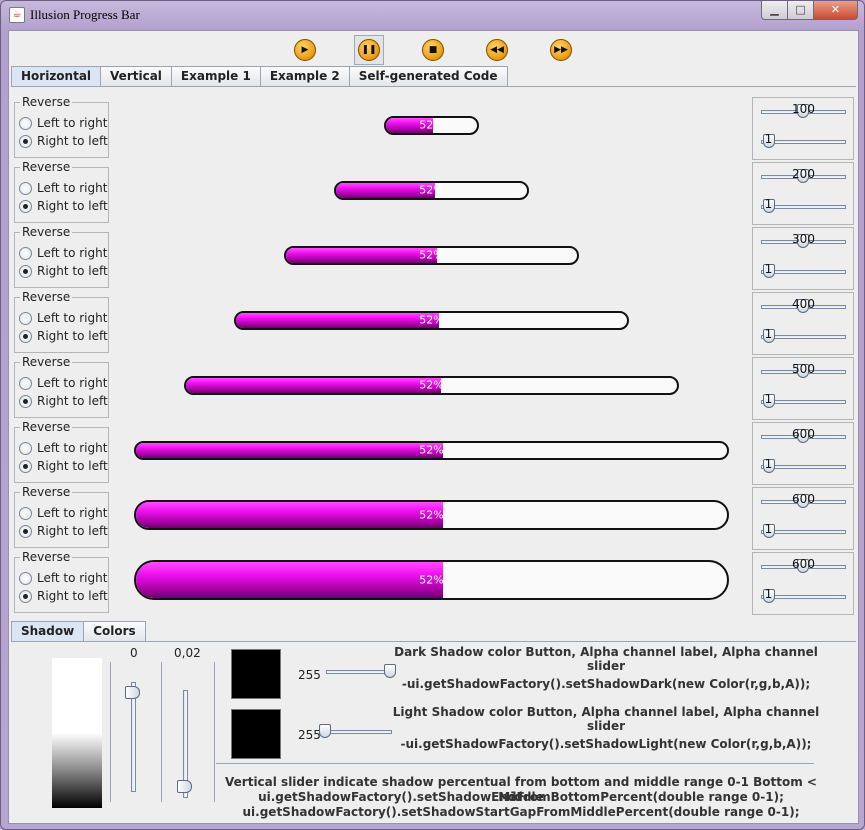 The width and height of the screenshot is (865, 830). What do you see at coordinates (428, 76) in the screenshot?
I see `tab-self-generated-code: Self-generated Code` at bounding box center [428, 76].